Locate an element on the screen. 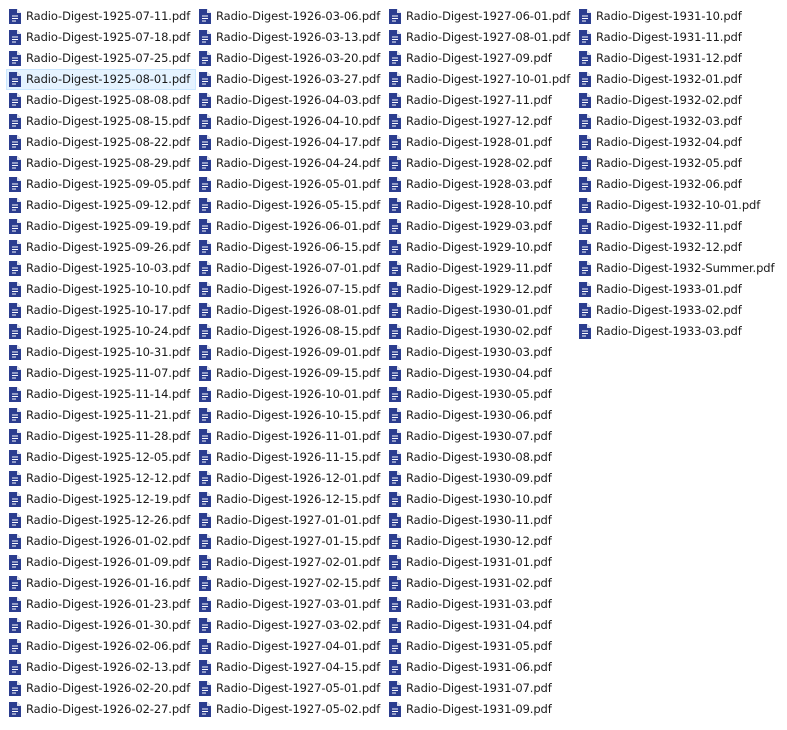 This screenshot has height=730, width=787. file-item: Radio-Digest-1925-10-31.pdf is located at coordinates (101, 352).